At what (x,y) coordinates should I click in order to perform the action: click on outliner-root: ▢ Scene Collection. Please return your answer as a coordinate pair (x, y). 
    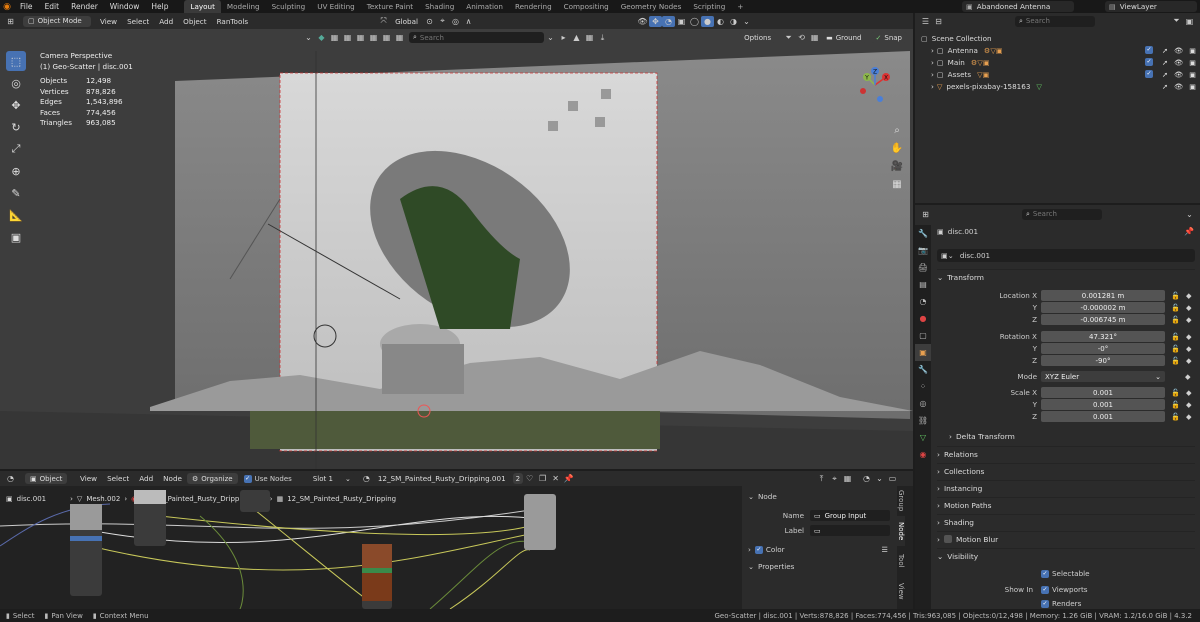
    Looking at the image, I should click on (956, 38).